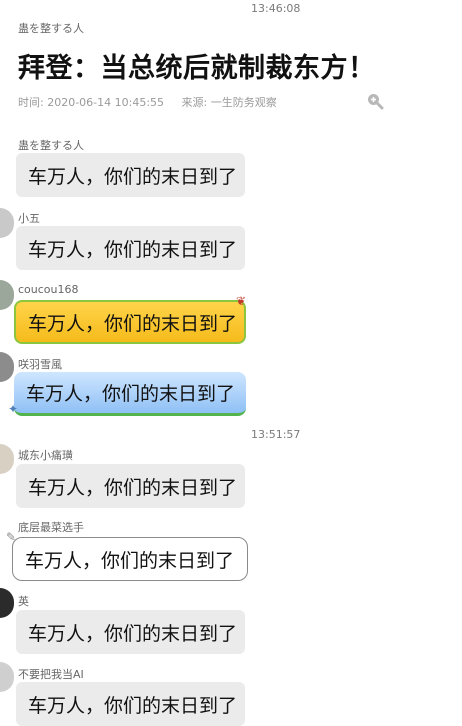 This screenshot has width=462, height=726. I want to click on zoom-in-icon, so click(375, 101).